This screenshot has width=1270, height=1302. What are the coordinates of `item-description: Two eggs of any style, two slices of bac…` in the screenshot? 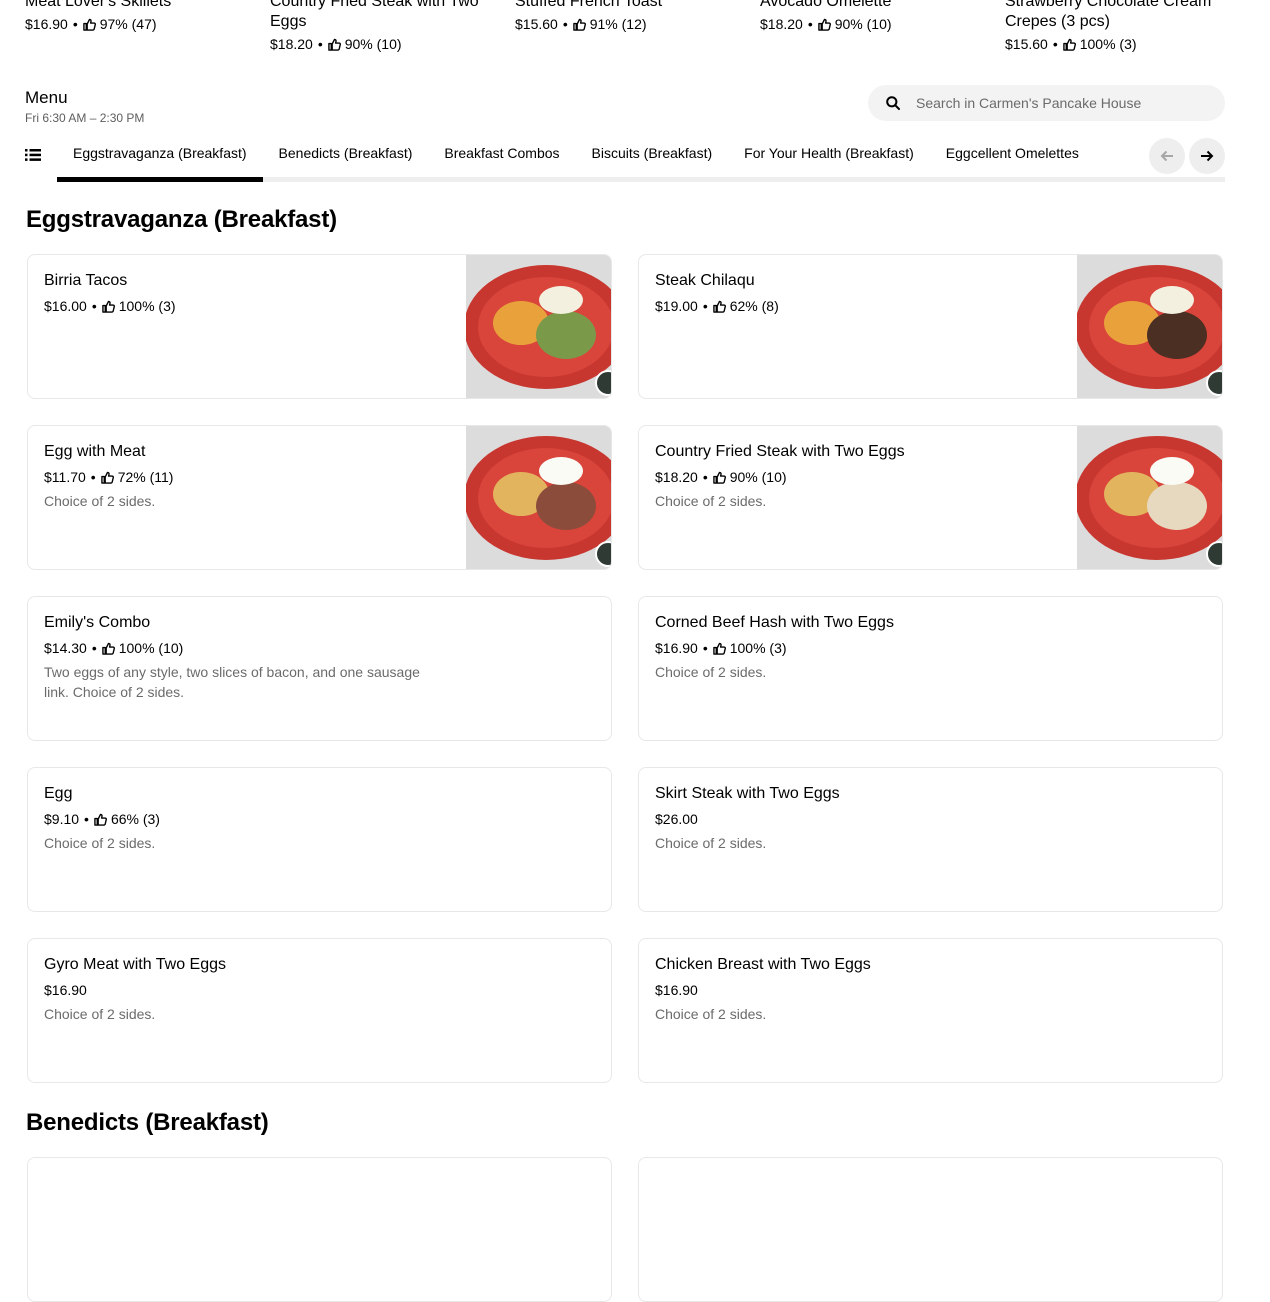 It's located at (232, 682).